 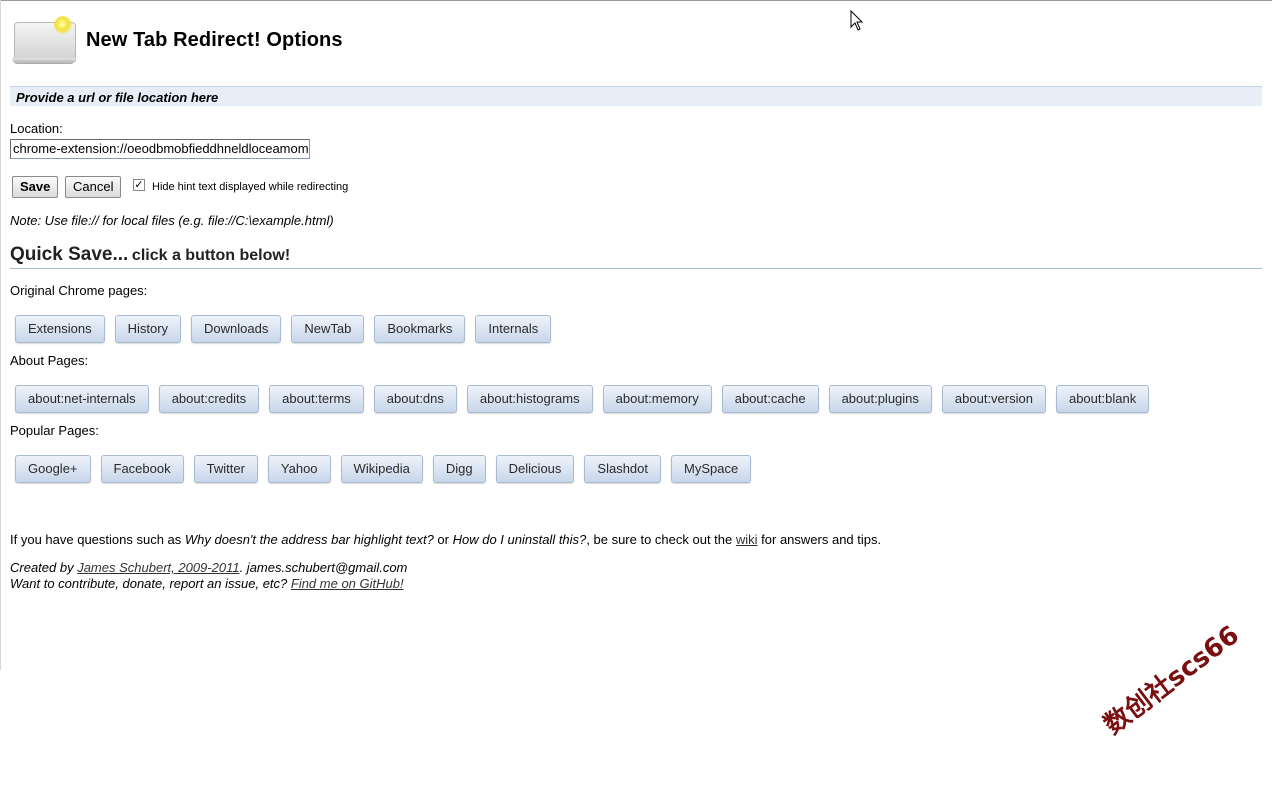 What do you see at coordinates (82, 399) in the screenshot?
I see `about-pages-button: about:net-internals` at bounding box center [82, 399].